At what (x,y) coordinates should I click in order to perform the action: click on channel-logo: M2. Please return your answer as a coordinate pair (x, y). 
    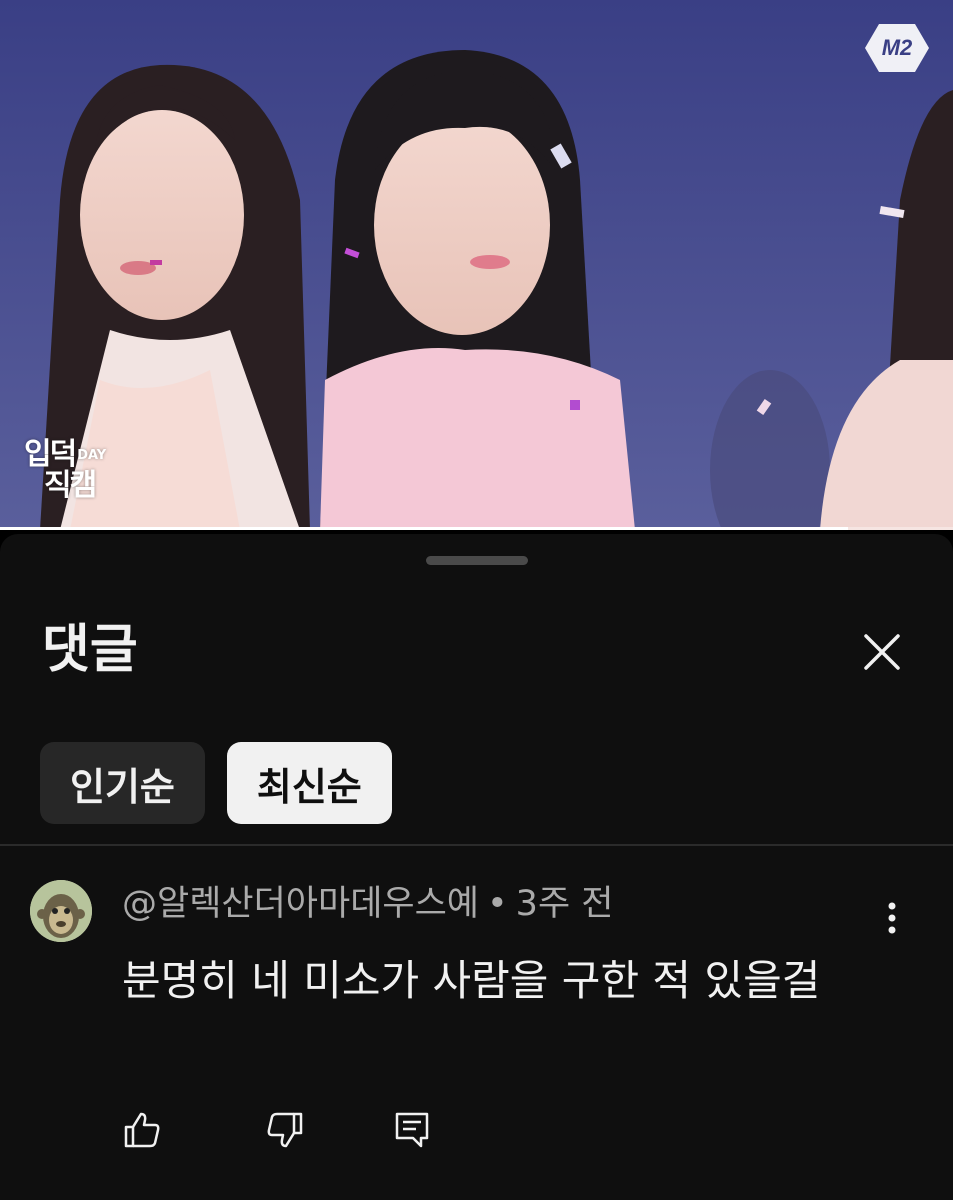
    Looking at the image, I should click on (897, 48).